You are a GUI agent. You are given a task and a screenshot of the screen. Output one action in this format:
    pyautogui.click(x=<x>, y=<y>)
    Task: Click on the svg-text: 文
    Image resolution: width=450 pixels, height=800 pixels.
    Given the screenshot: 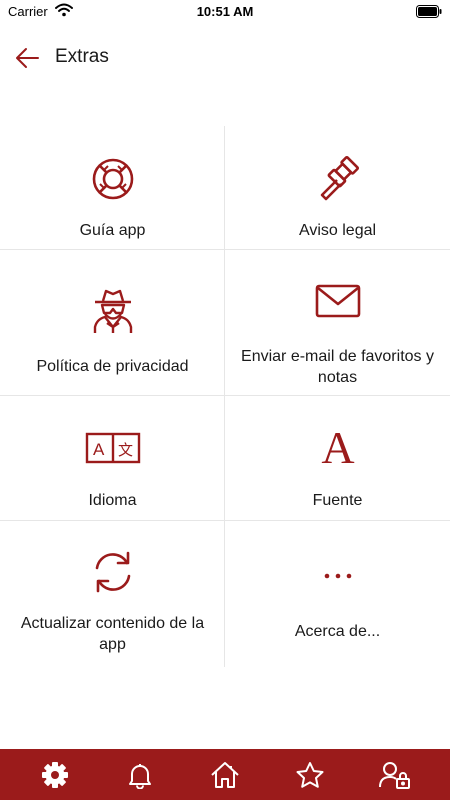 What is the action you would take?
    pyautogui.click(x=125, y=450)
    